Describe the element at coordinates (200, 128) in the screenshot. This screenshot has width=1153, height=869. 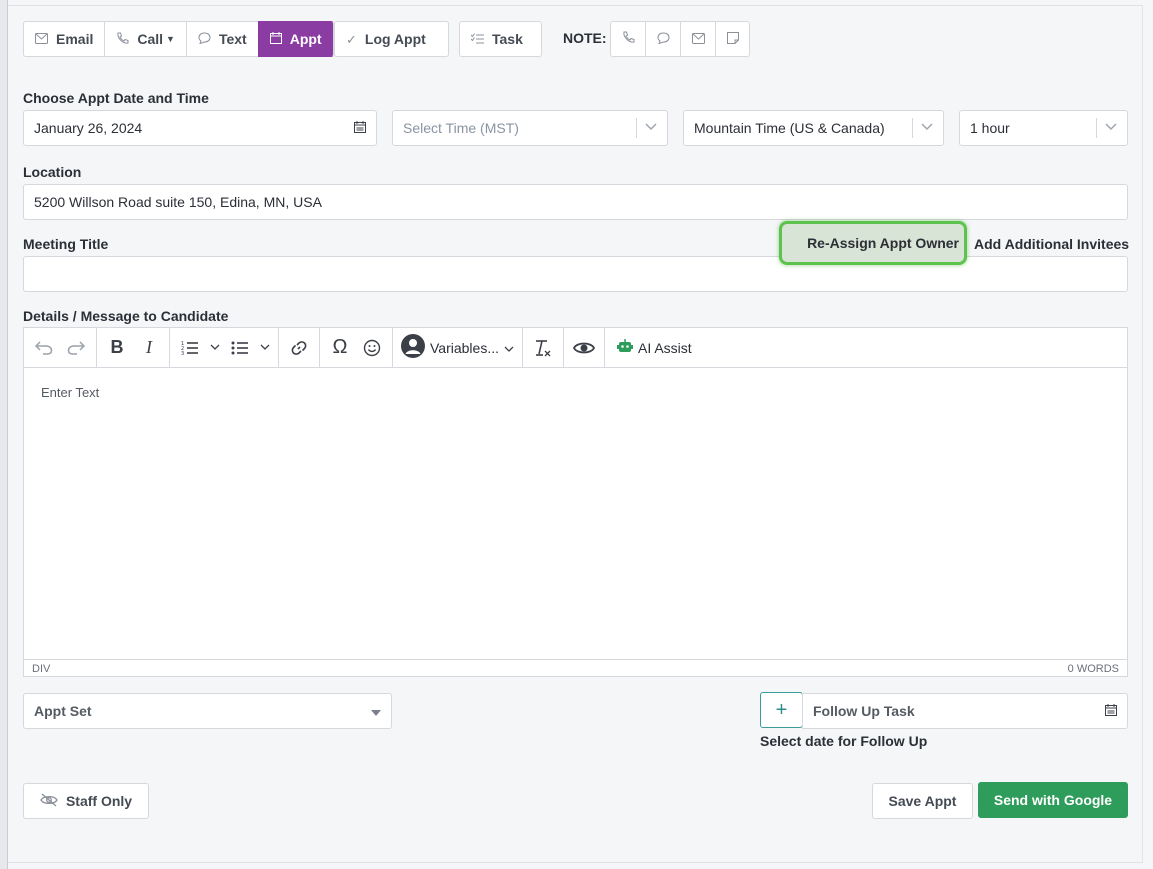
I see `date-field: January 26, 2024` at that location.